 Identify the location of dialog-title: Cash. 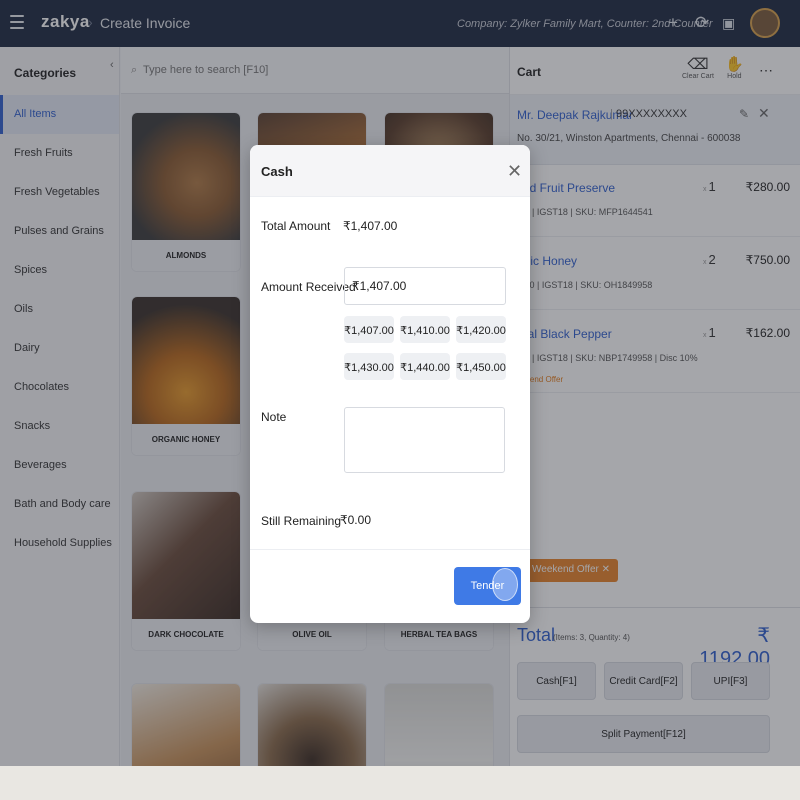
(277, 171).